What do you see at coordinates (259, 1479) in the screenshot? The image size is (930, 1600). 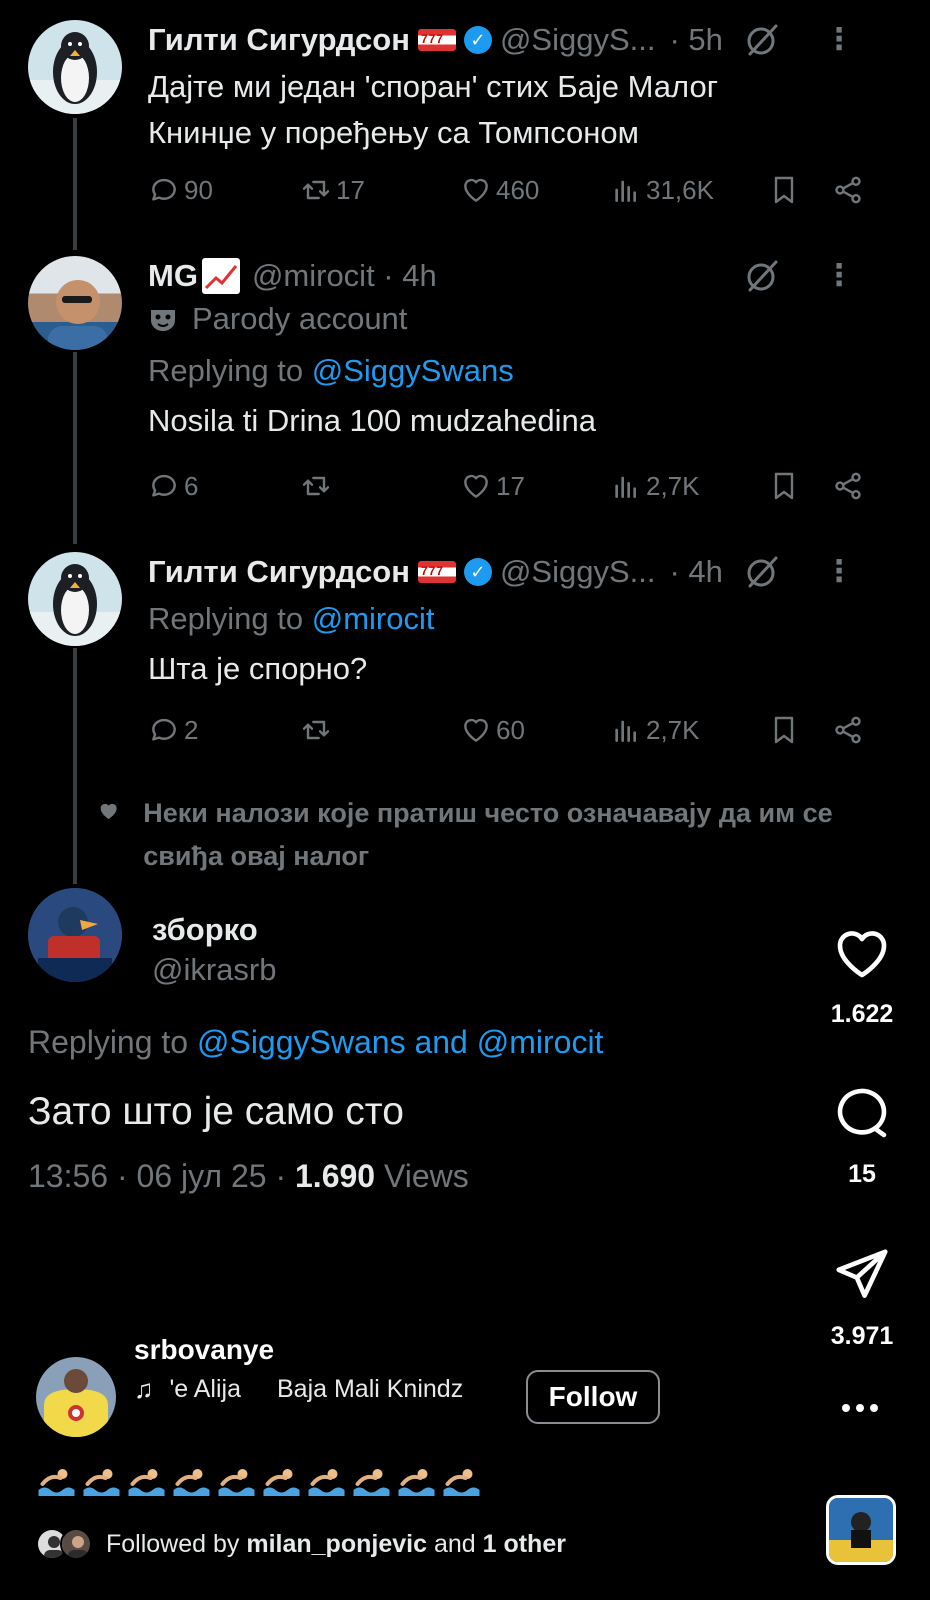 I see `reel-caption` at bounding box center [259, 1479].